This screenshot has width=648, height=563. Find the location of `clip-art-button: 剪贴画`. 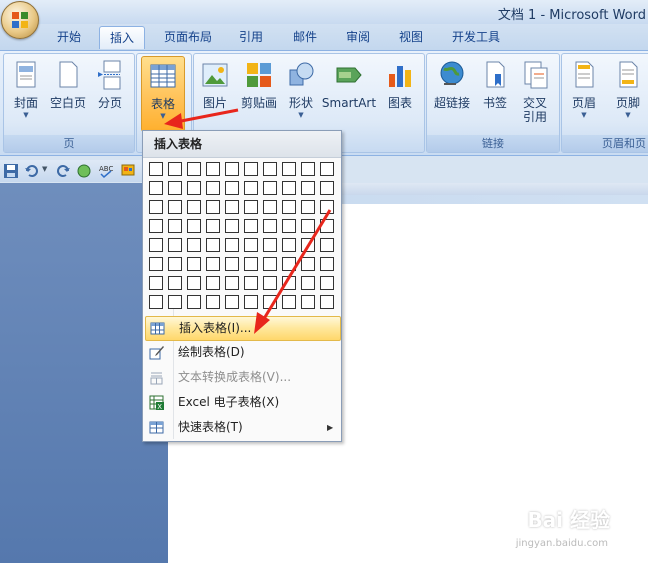

clip-art-button: 剪贴画 is located at coordinates (259, 83).